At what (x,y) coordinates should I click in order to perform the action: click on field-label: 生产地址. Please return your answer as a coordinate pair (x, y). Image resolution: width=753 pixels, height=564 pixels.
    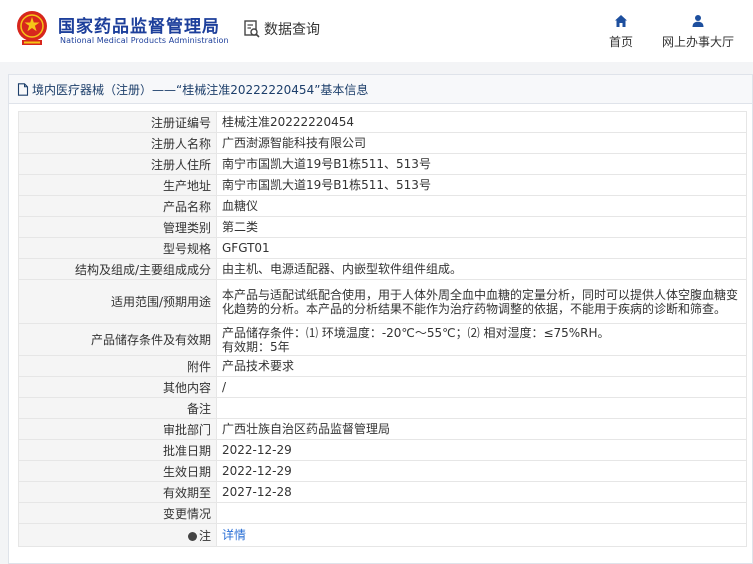
    Looking at the image, I should click on (117, 185).